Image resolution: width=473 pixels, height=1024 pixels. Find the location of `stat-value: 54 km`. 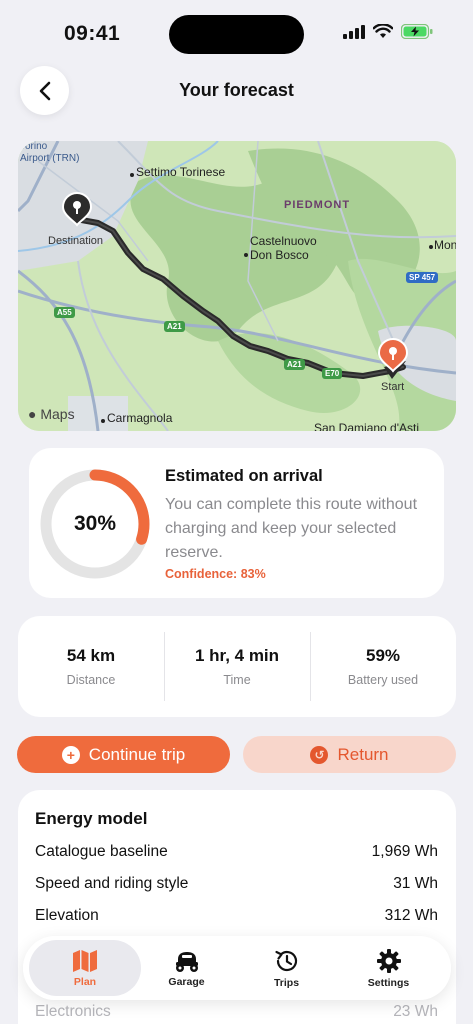

stat-value: 54 km is located at coordinates (91, 655).